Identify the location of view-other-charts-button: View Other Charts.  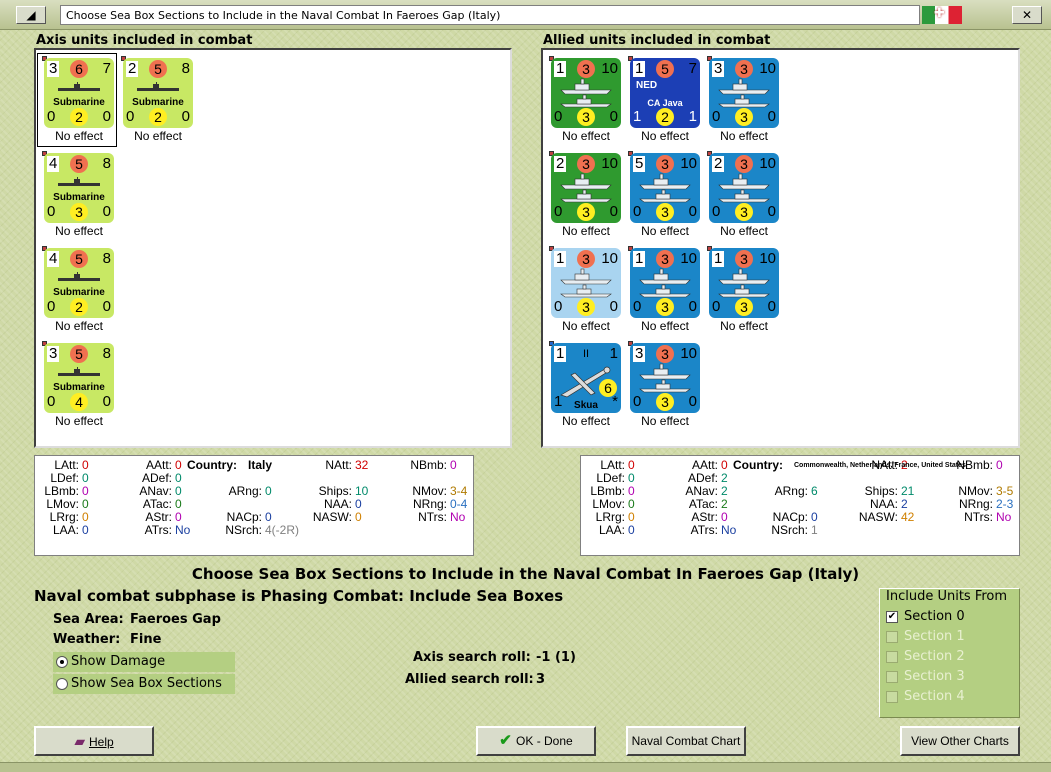
(960, 741).